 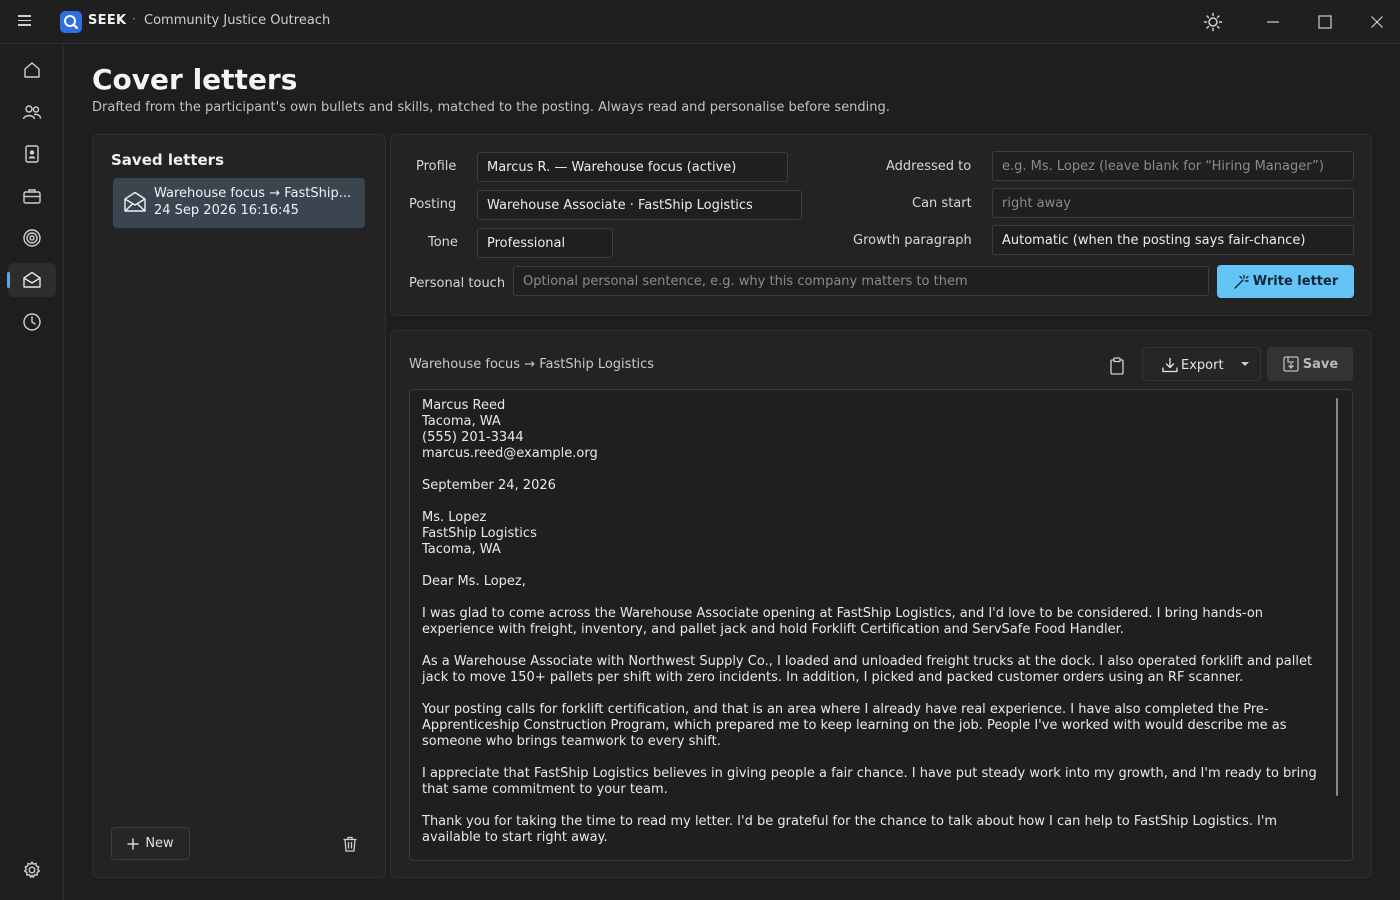 I want to click on personal-touch-label: Personal touch, so click(x=457, y=283).